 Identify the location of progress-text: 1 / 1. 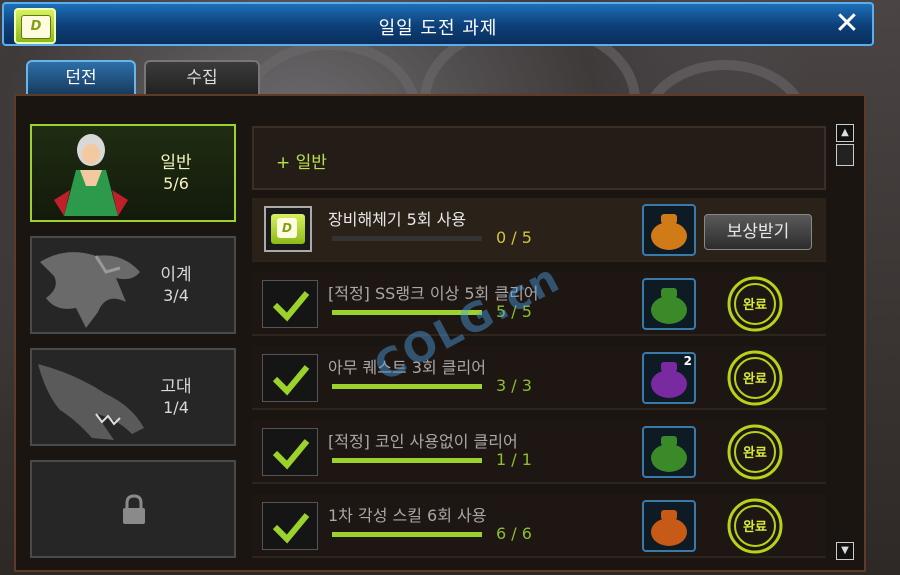
(514, 459).